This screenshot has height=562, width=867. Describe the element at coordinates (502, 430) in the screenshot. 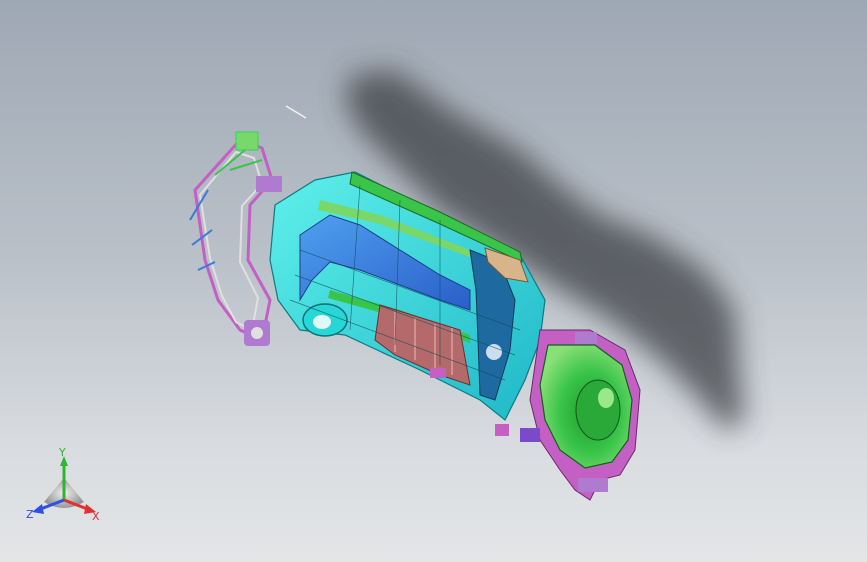

I see `center-bracket` at that location.